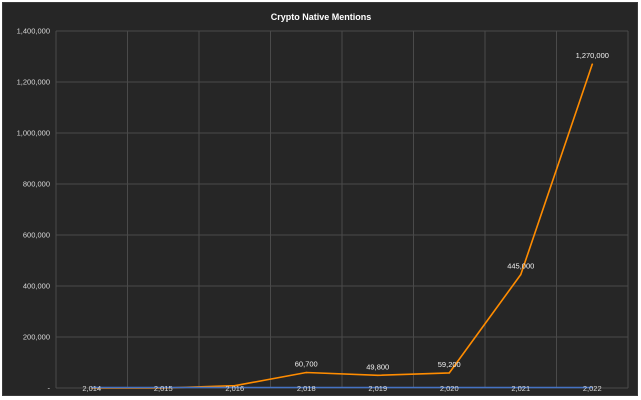 The width and height of the screenshot is (641, 400). I want to click on data-label: 445,000, so click(520, 266).